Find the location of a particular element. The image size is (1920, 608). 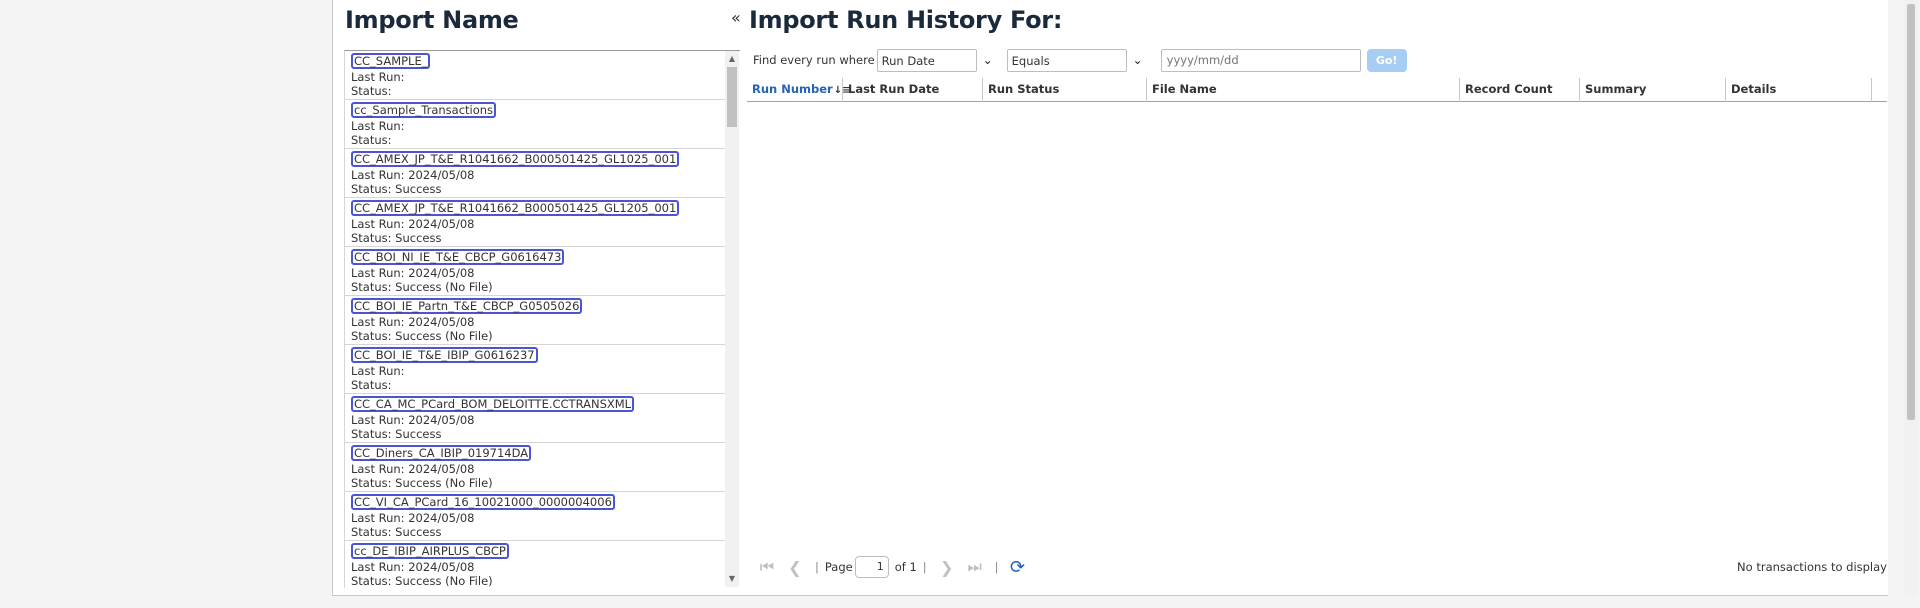

col-file-name: File Name is located at coordinates (1303, 90).